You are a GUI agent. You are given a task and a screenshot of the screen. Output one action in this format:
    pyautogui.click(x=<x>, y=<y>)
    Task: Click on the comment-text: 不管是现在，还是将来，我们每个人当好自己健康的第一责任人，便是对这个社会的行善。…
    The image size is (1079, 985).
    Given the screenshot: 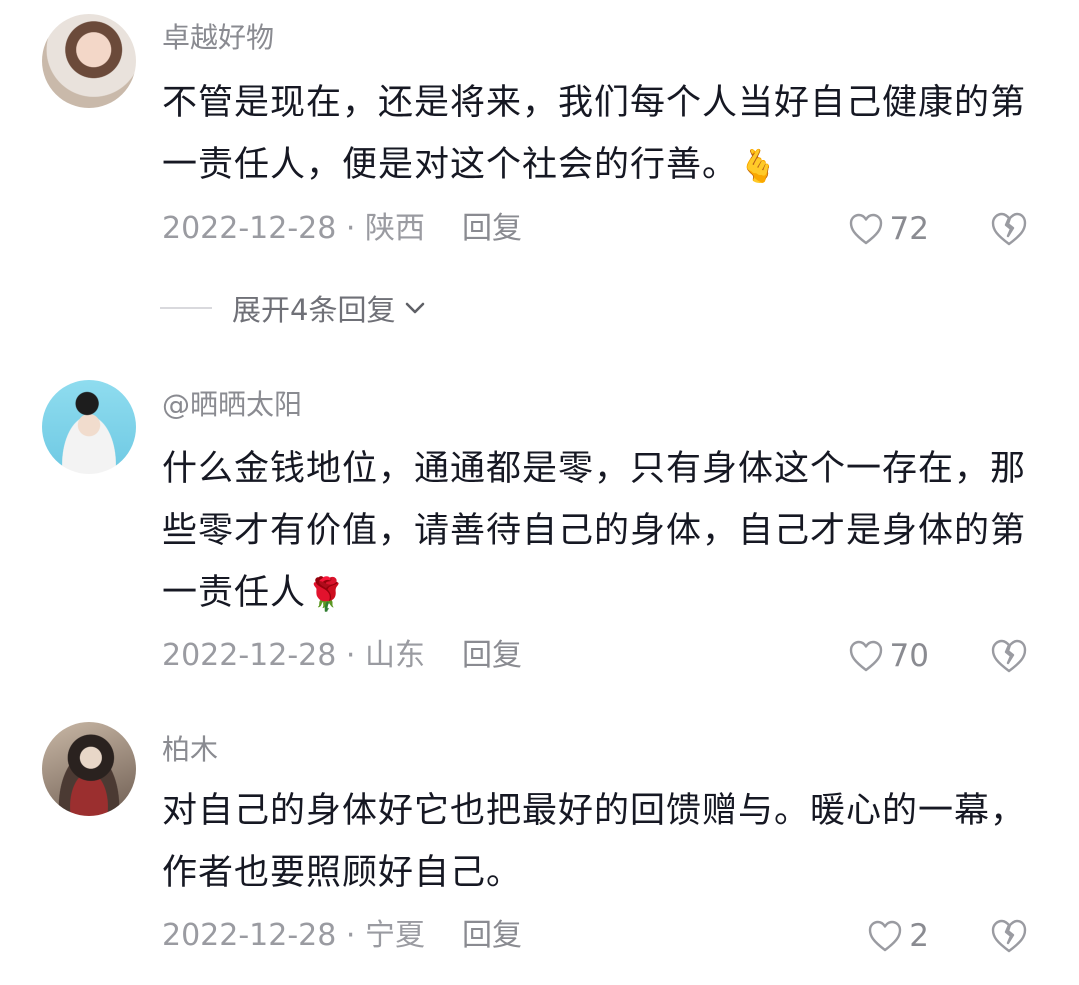 What is the action you would take?
    pyautogui.click(x=602, y=134)
    